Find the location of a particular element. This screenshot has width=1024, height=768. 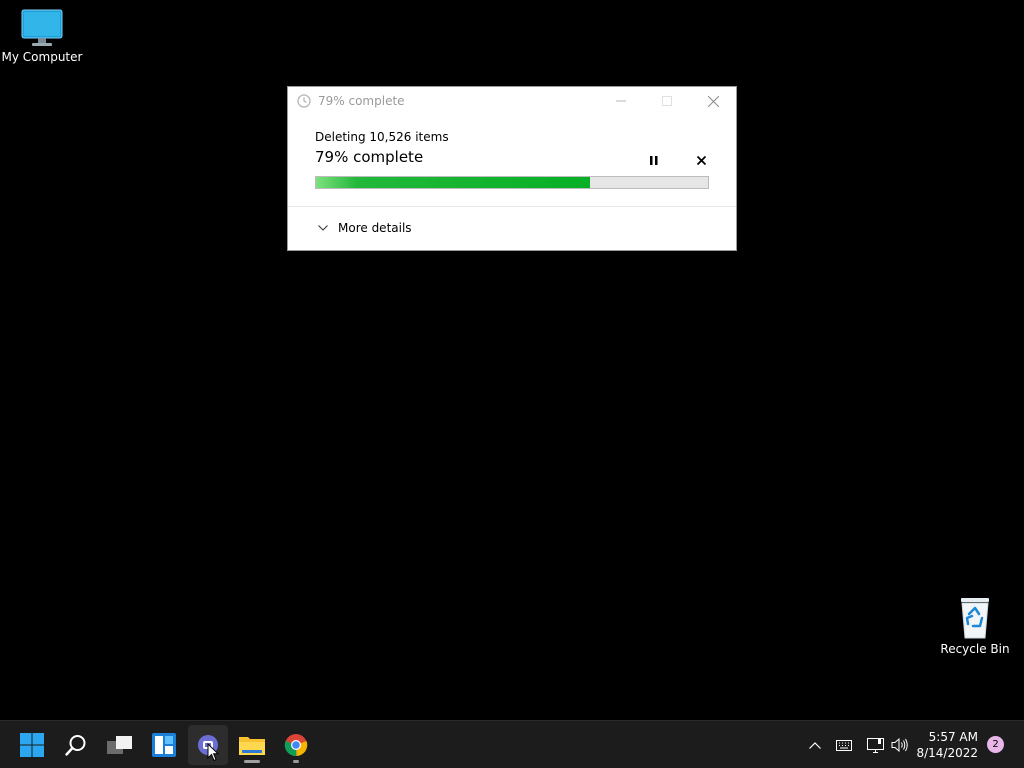

percent-complete-text: 79% complete is located at coordinates (369, 157).